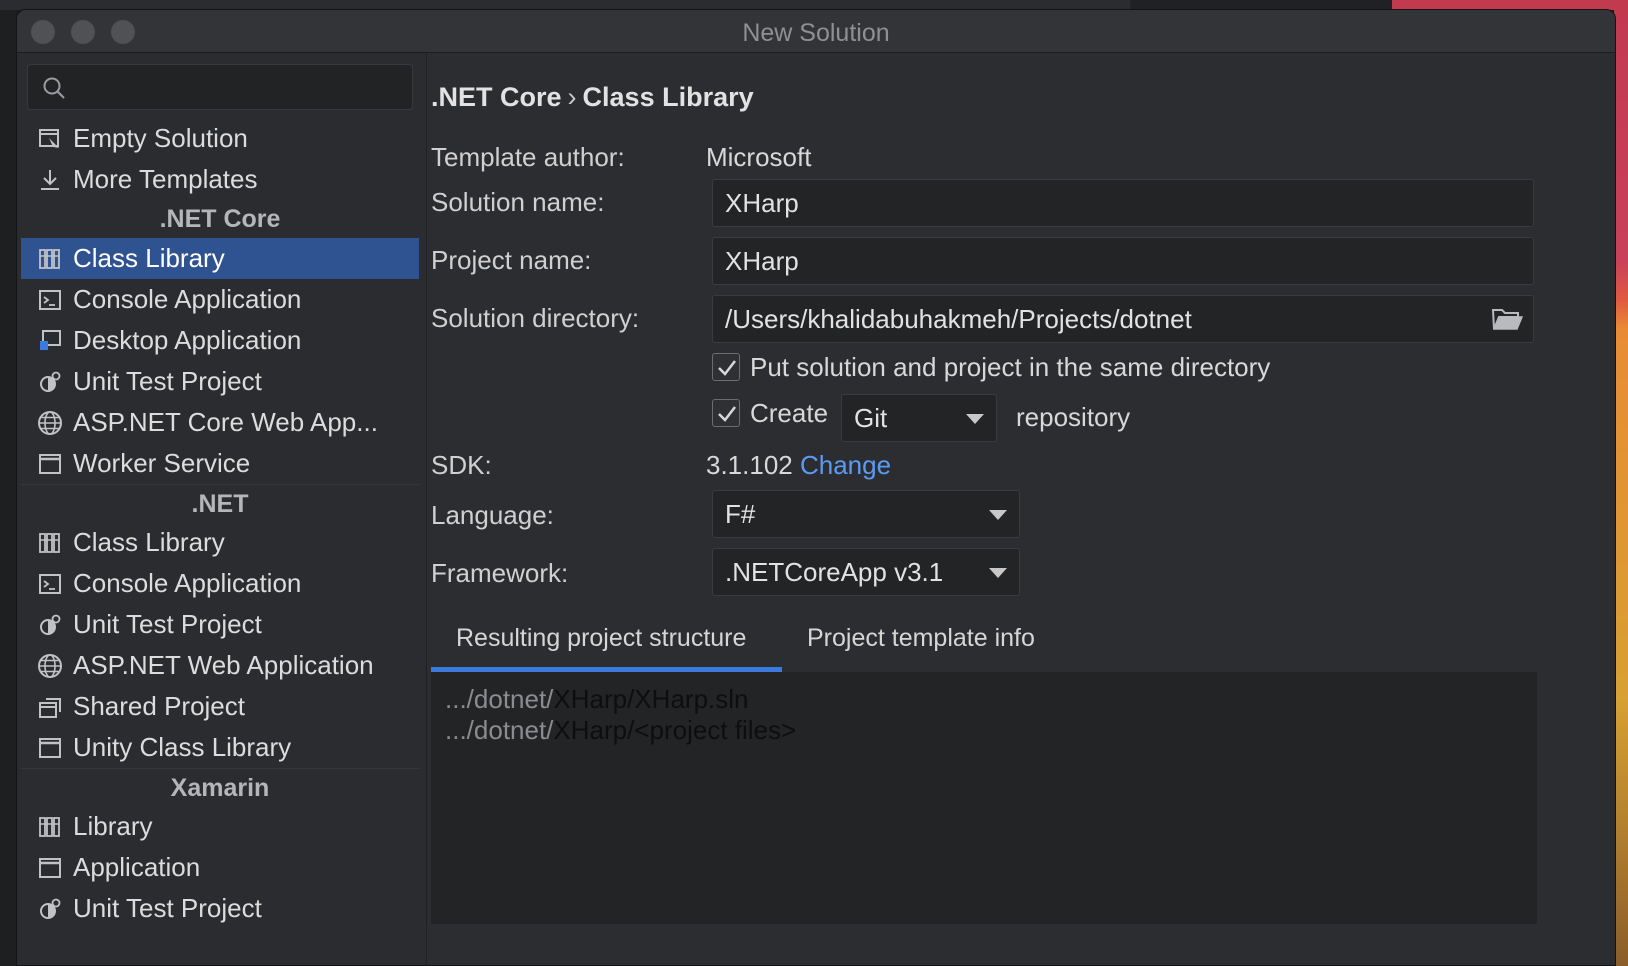 The height and width of the screenshot is (966, 1628). Describe the element at coordinates (50, 341) in the screenshot. I see `desktop-app-icon` at that location.